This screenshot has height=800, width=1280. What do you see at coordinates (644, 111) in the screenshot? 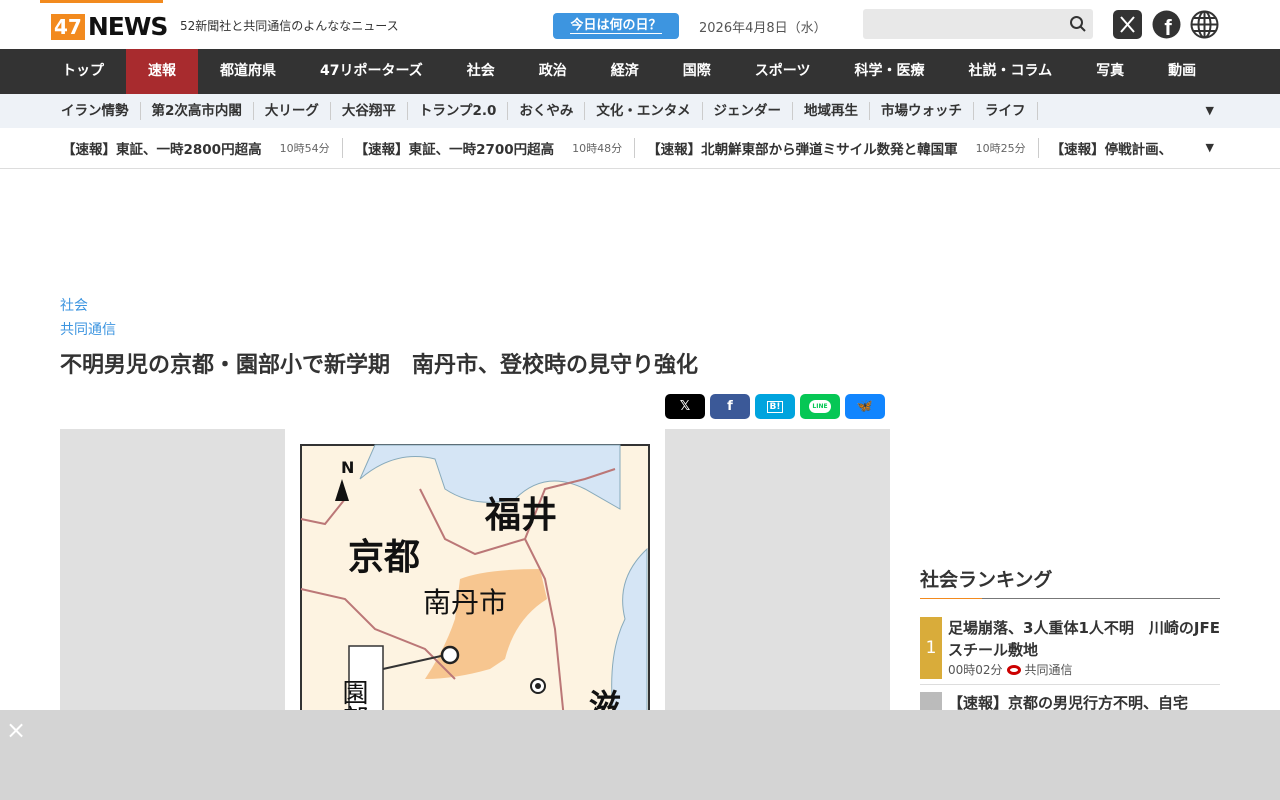
I see `subnav-item: 文化・エンタメ` at bounding box center [644, 111].